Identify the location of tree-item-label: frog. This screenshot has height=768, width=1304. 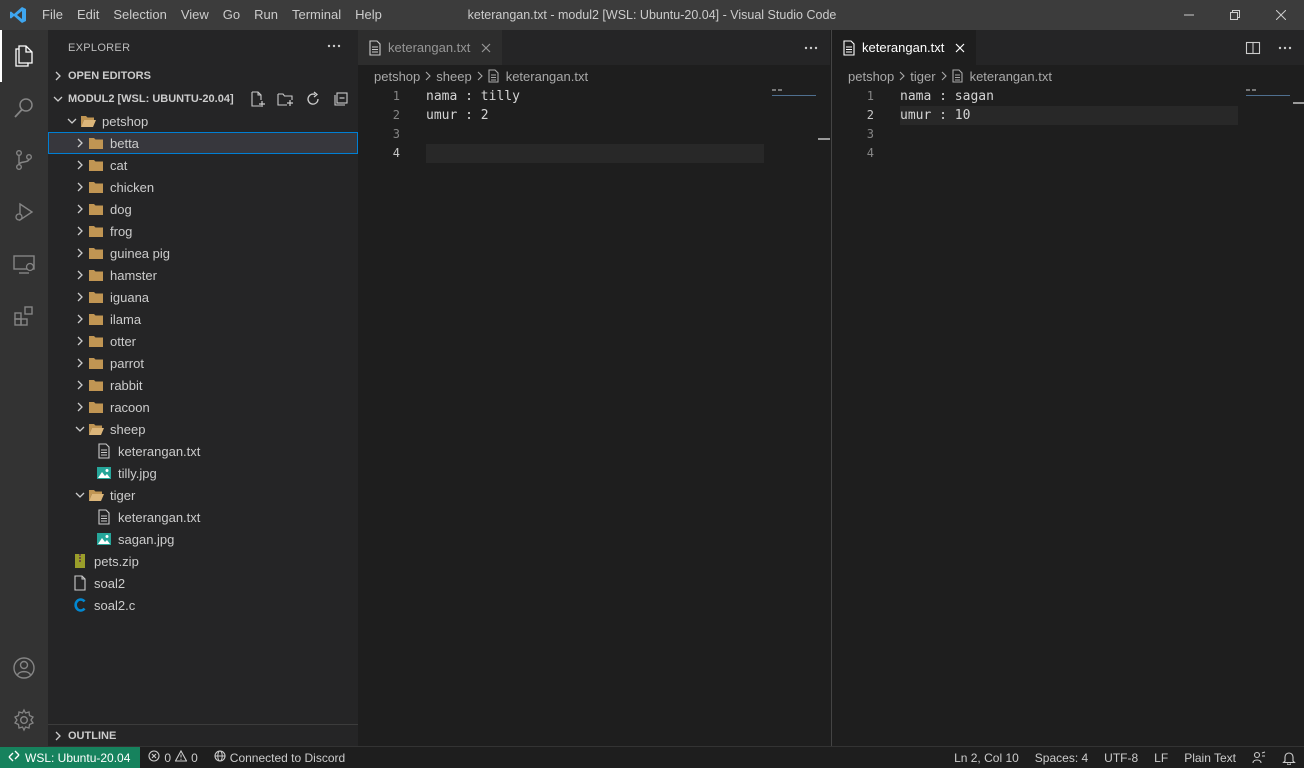
(121, 231).